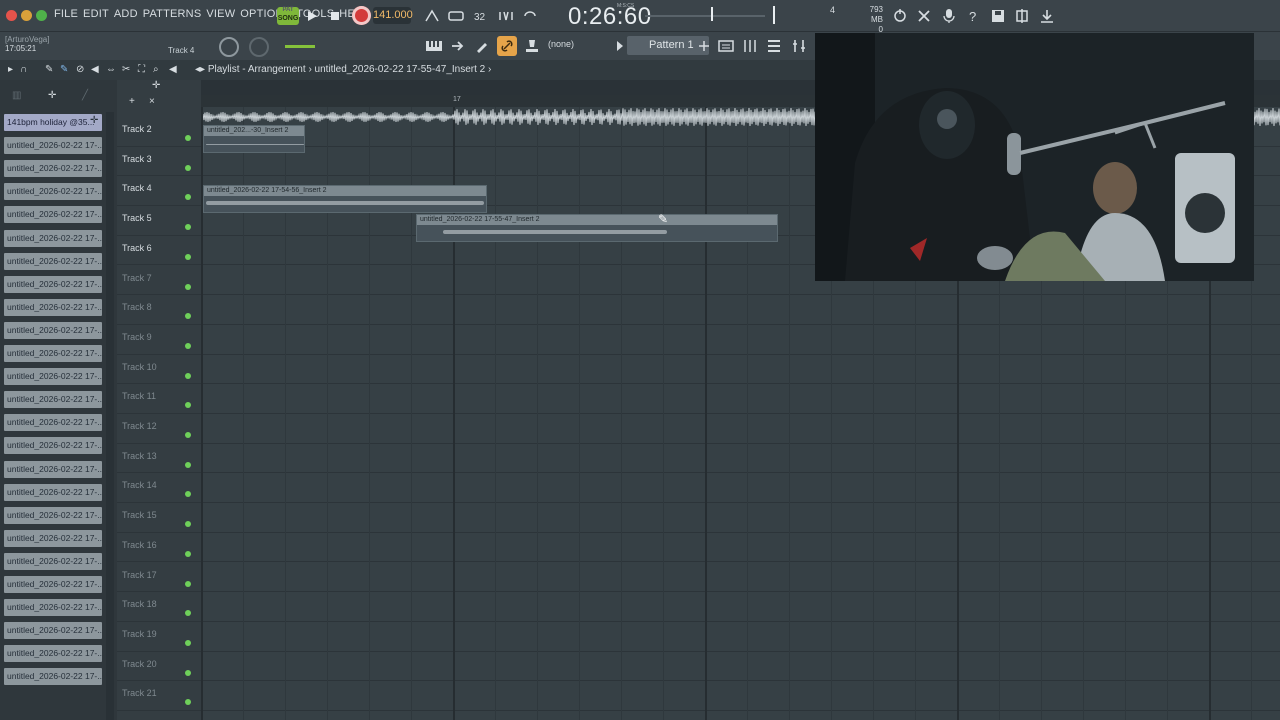 This screenshot has height=720, width=1280. I want to click on add-pattern-icon, so click(704, 46).